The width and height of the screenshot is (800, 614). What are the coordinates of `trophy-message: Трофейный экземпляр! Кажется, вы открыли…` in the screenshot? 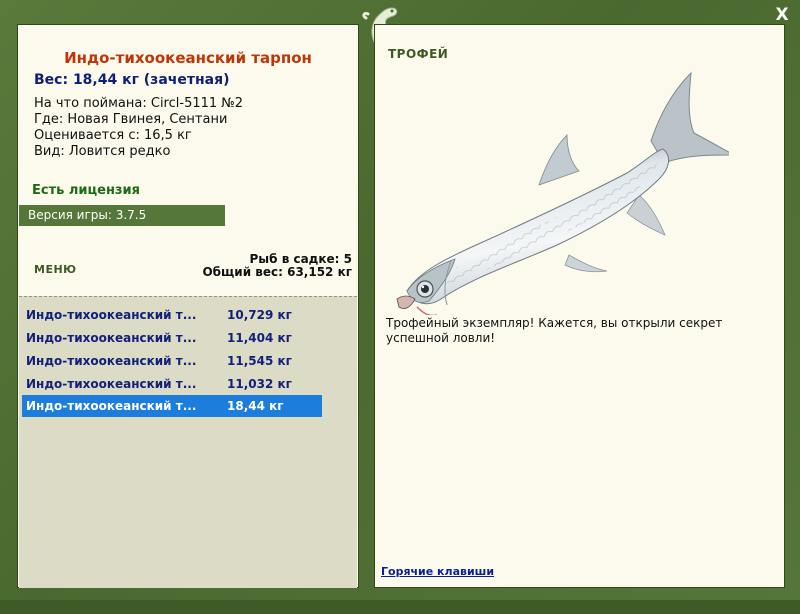 It's located at (554, 330).